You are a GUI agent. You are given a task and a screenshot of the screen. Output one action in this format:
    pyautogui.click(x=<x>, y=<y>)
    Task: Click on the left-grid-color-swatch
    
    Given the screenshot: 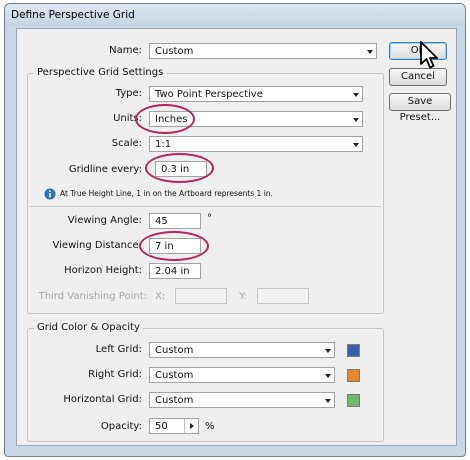 What is the action you would take?
    pyautogui.click(x=353, y=350)
    